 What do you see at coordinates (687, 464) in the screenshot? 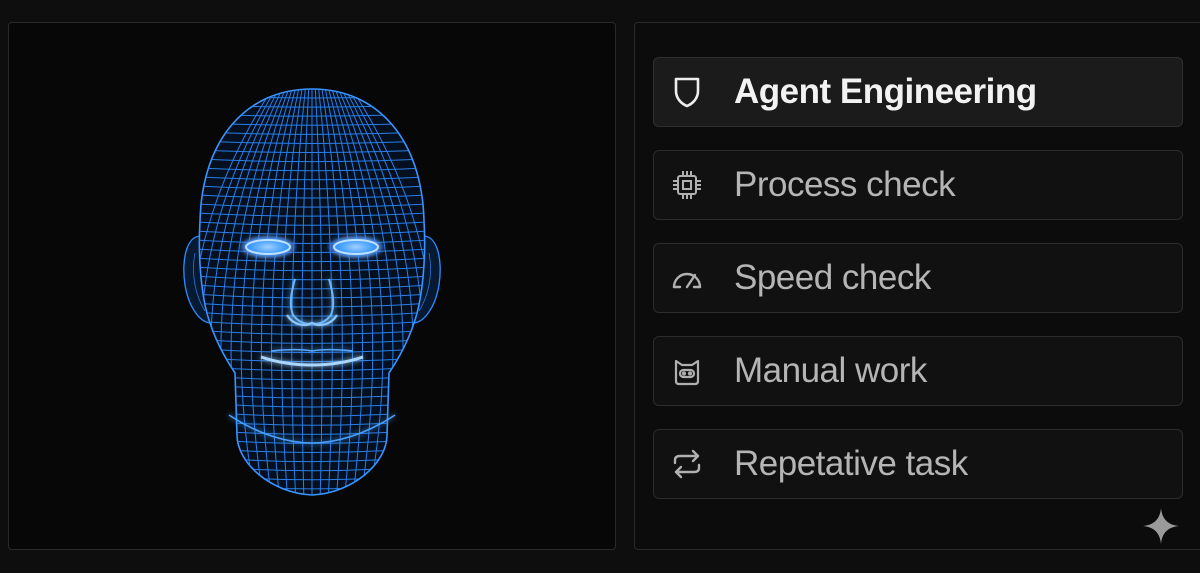
I see `repeat-icon` at bounding box center [687, 464].